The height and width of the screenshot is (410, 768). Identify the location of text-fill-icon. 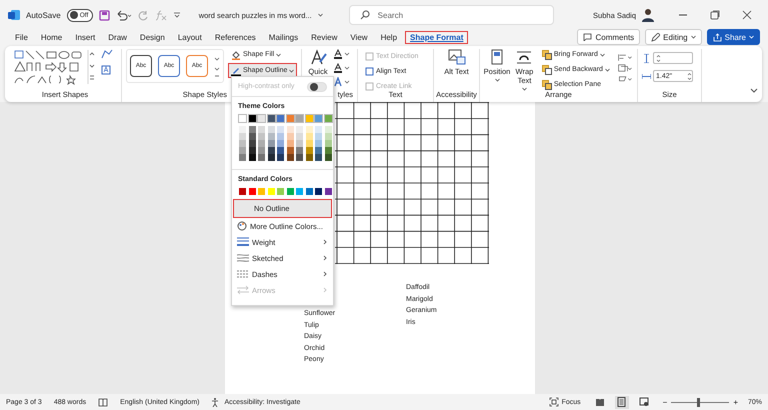
(342, 54).